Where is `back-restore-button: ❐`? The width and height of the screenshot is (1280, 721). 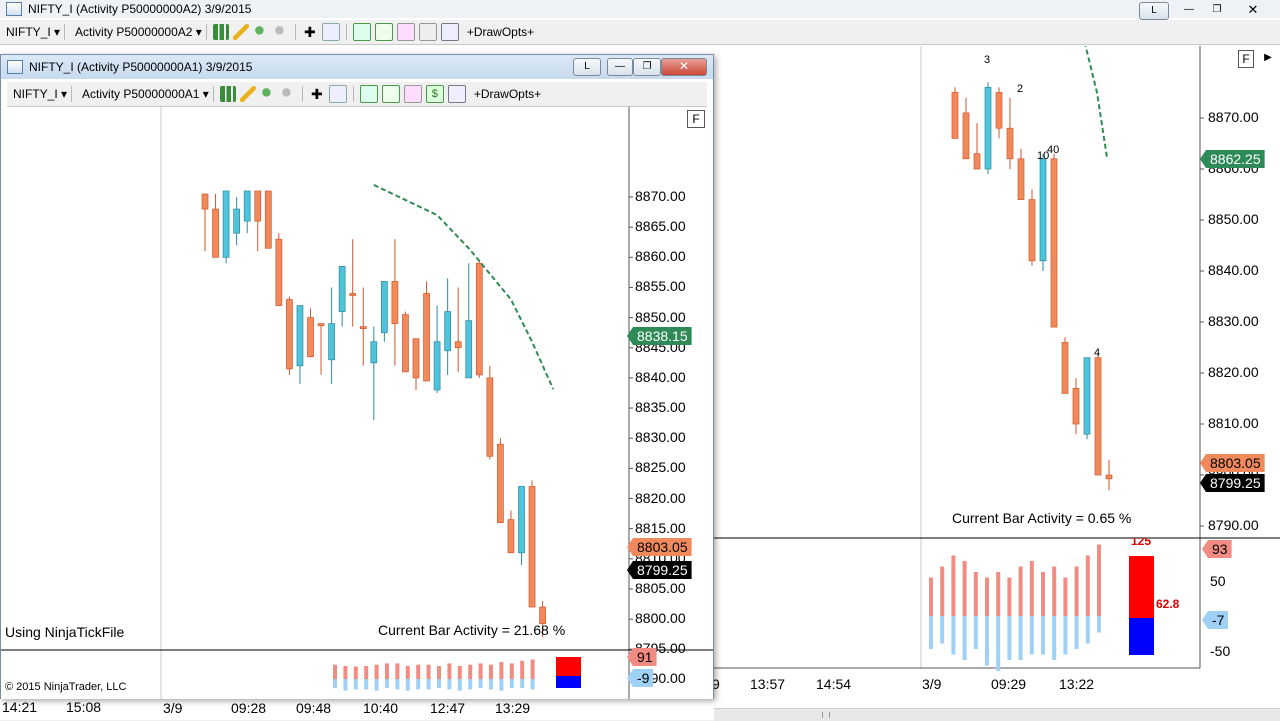 back-restore-button: ❐ is located at coordinates (1217, 10).